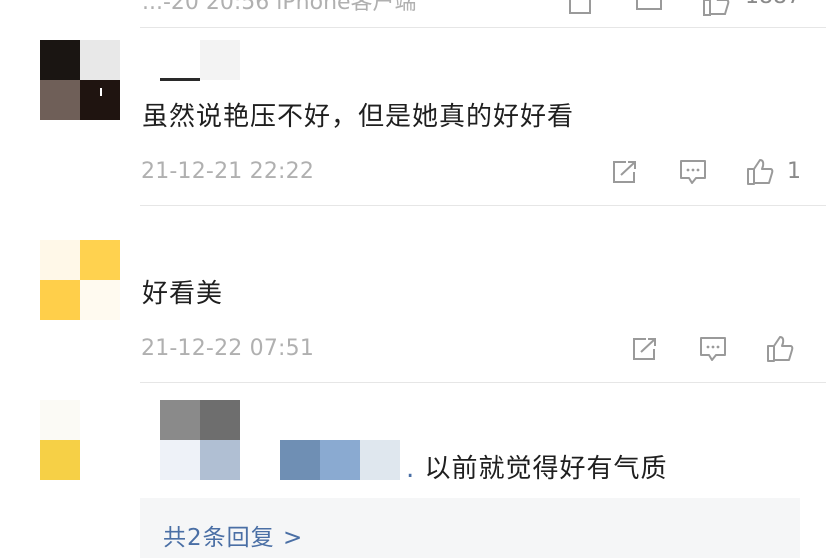  Describe the element at coordinates (470, 528) in the screenshot. I see `reply-summary-box: 共2条回复 >` at that location.